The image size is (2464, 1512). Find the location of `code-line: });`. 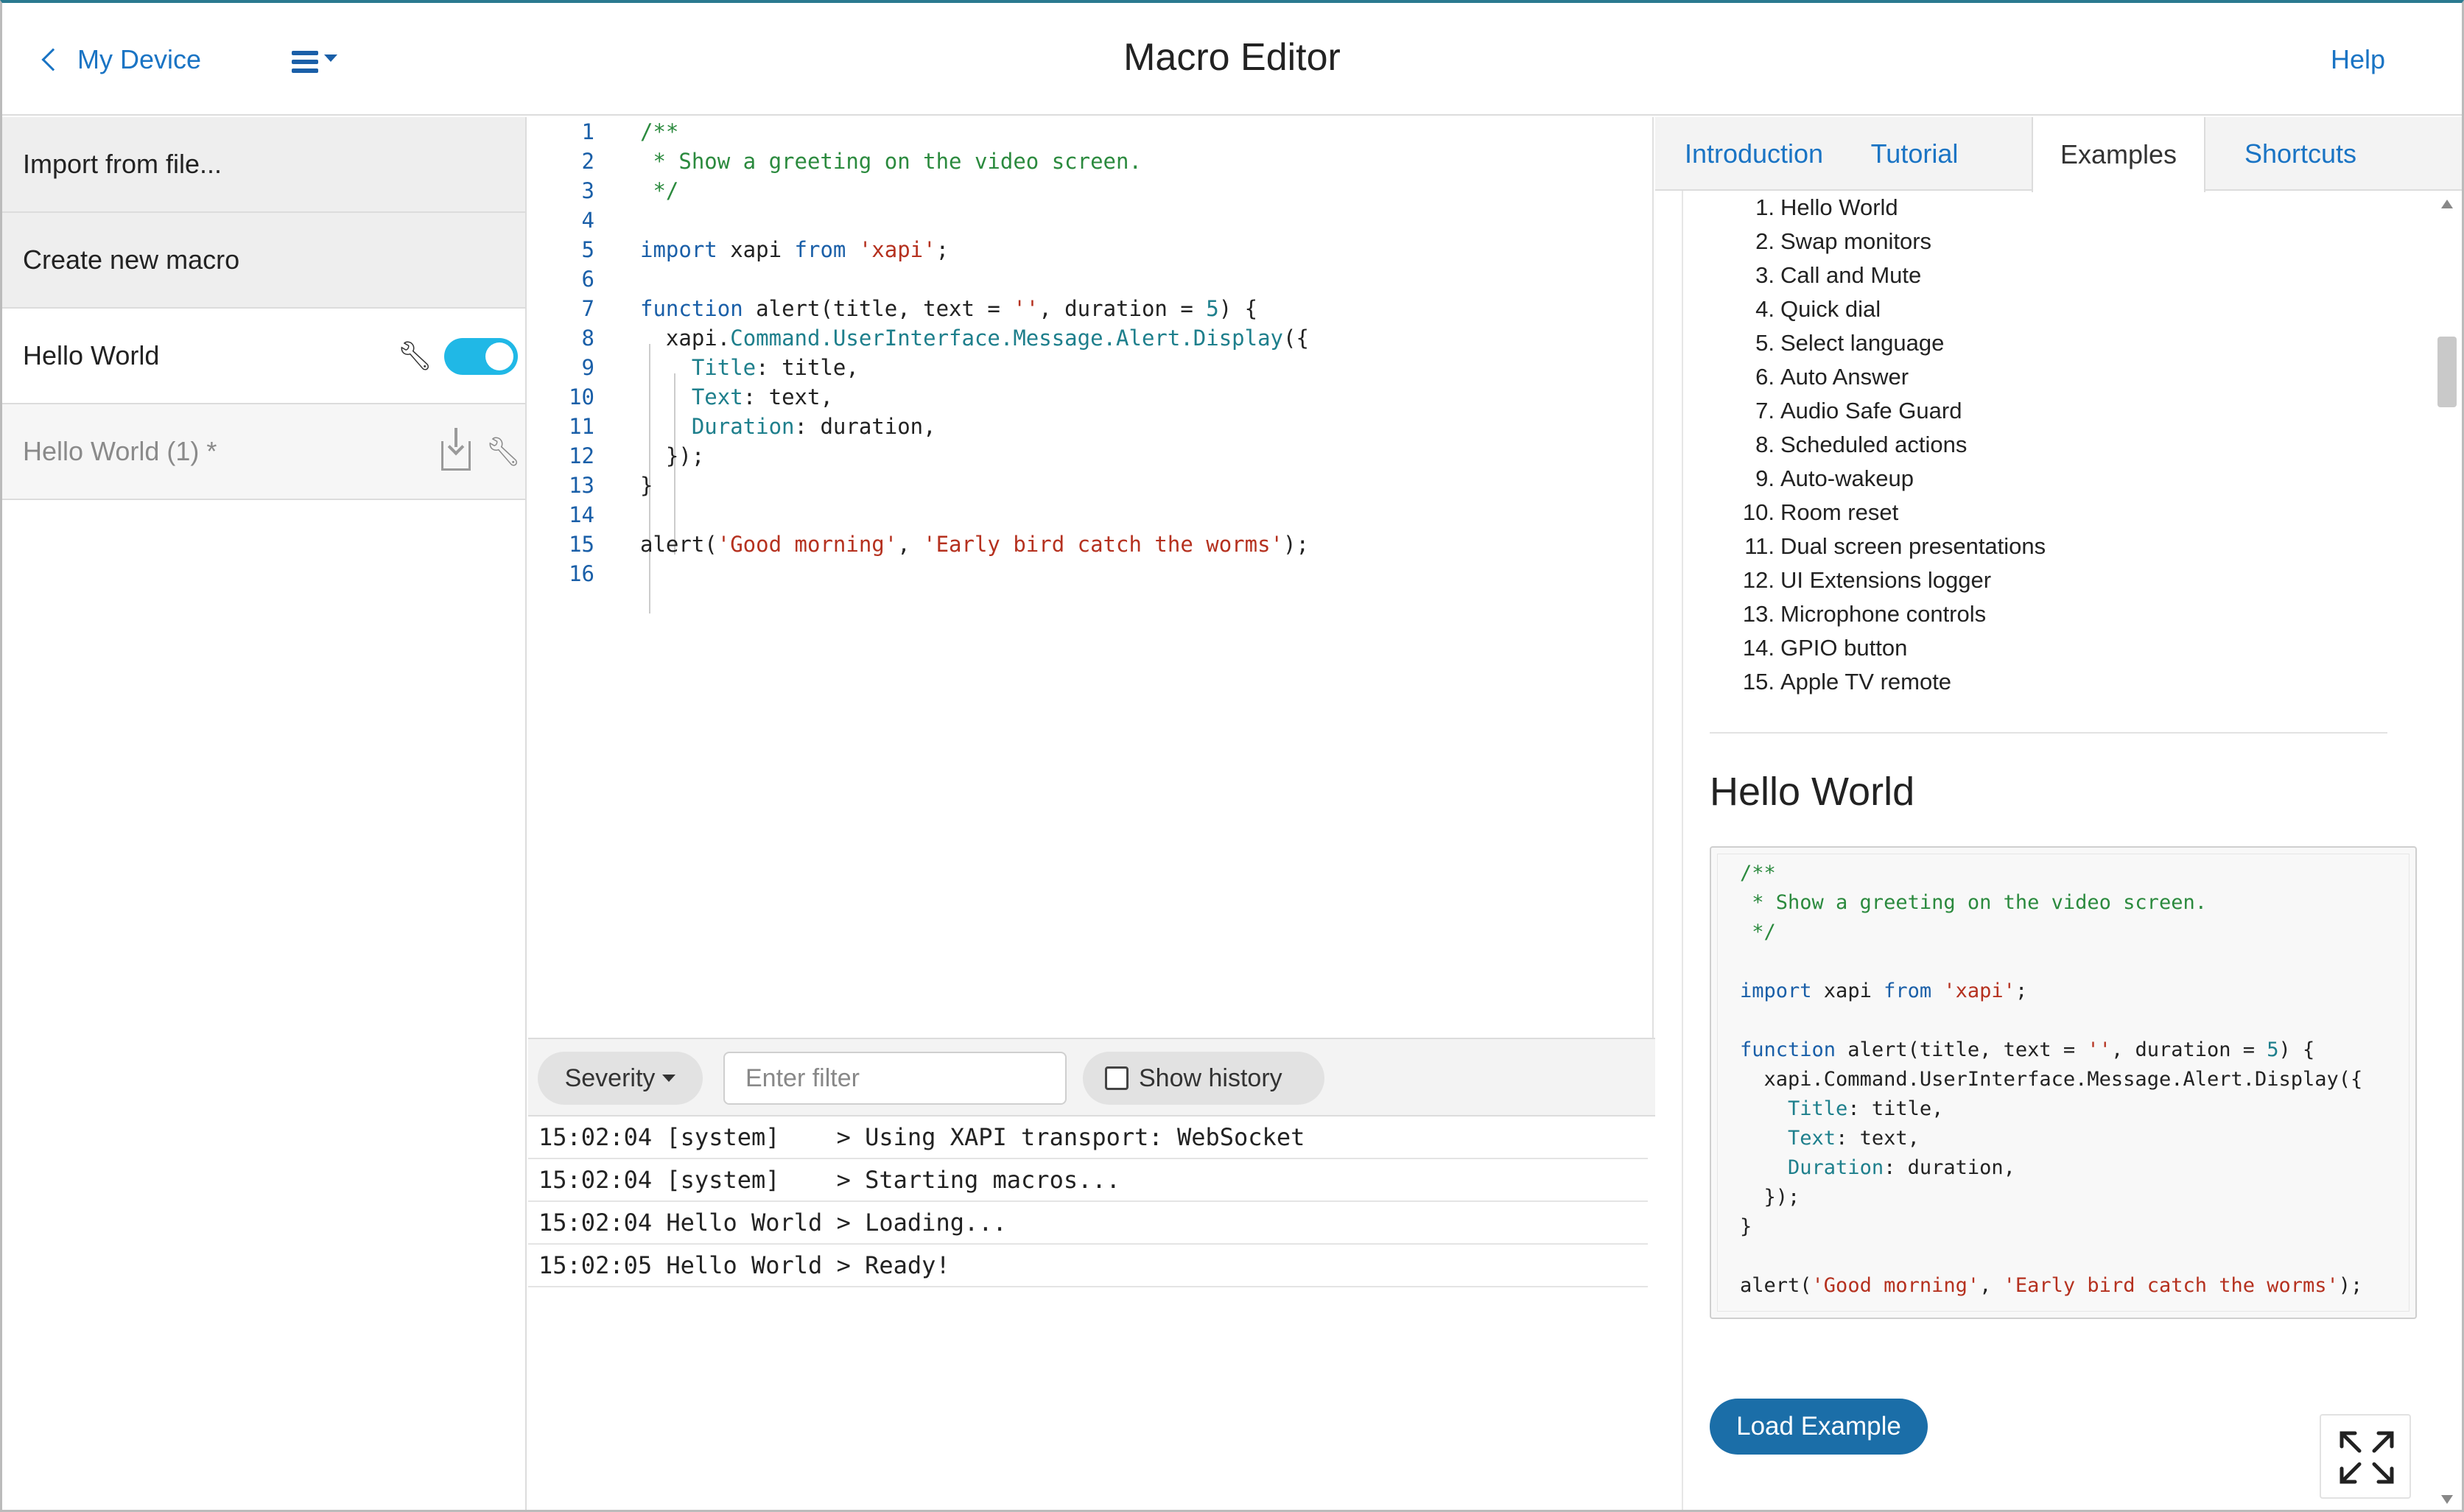

code-line: }); is located at coordinates (1781, 1197).